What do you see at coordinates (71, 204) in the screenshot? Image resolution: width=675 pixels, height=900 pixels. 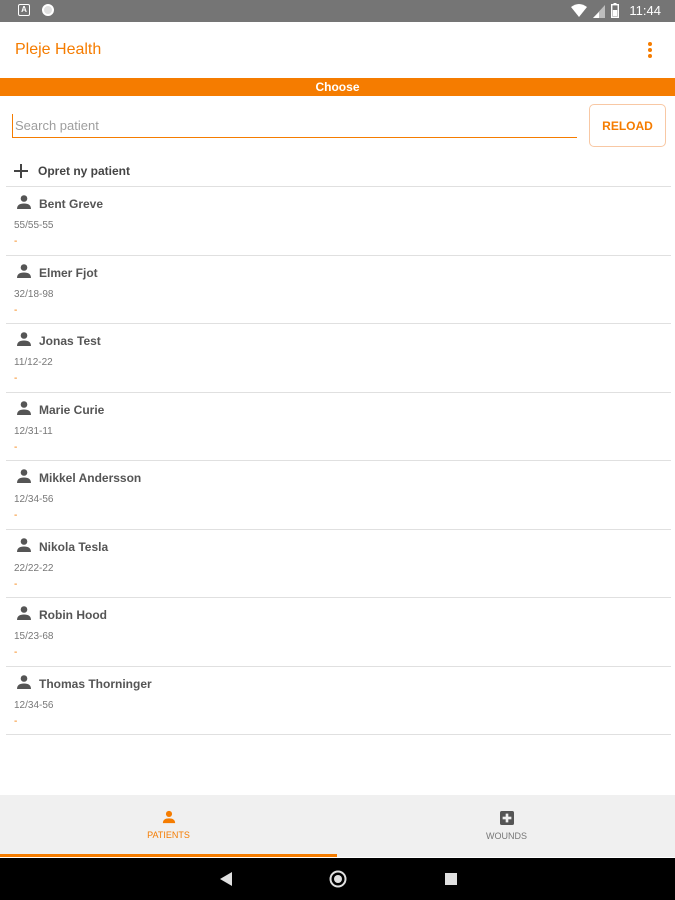 I see `patient-name: Bent Greve` at bounding box center [71, 204].